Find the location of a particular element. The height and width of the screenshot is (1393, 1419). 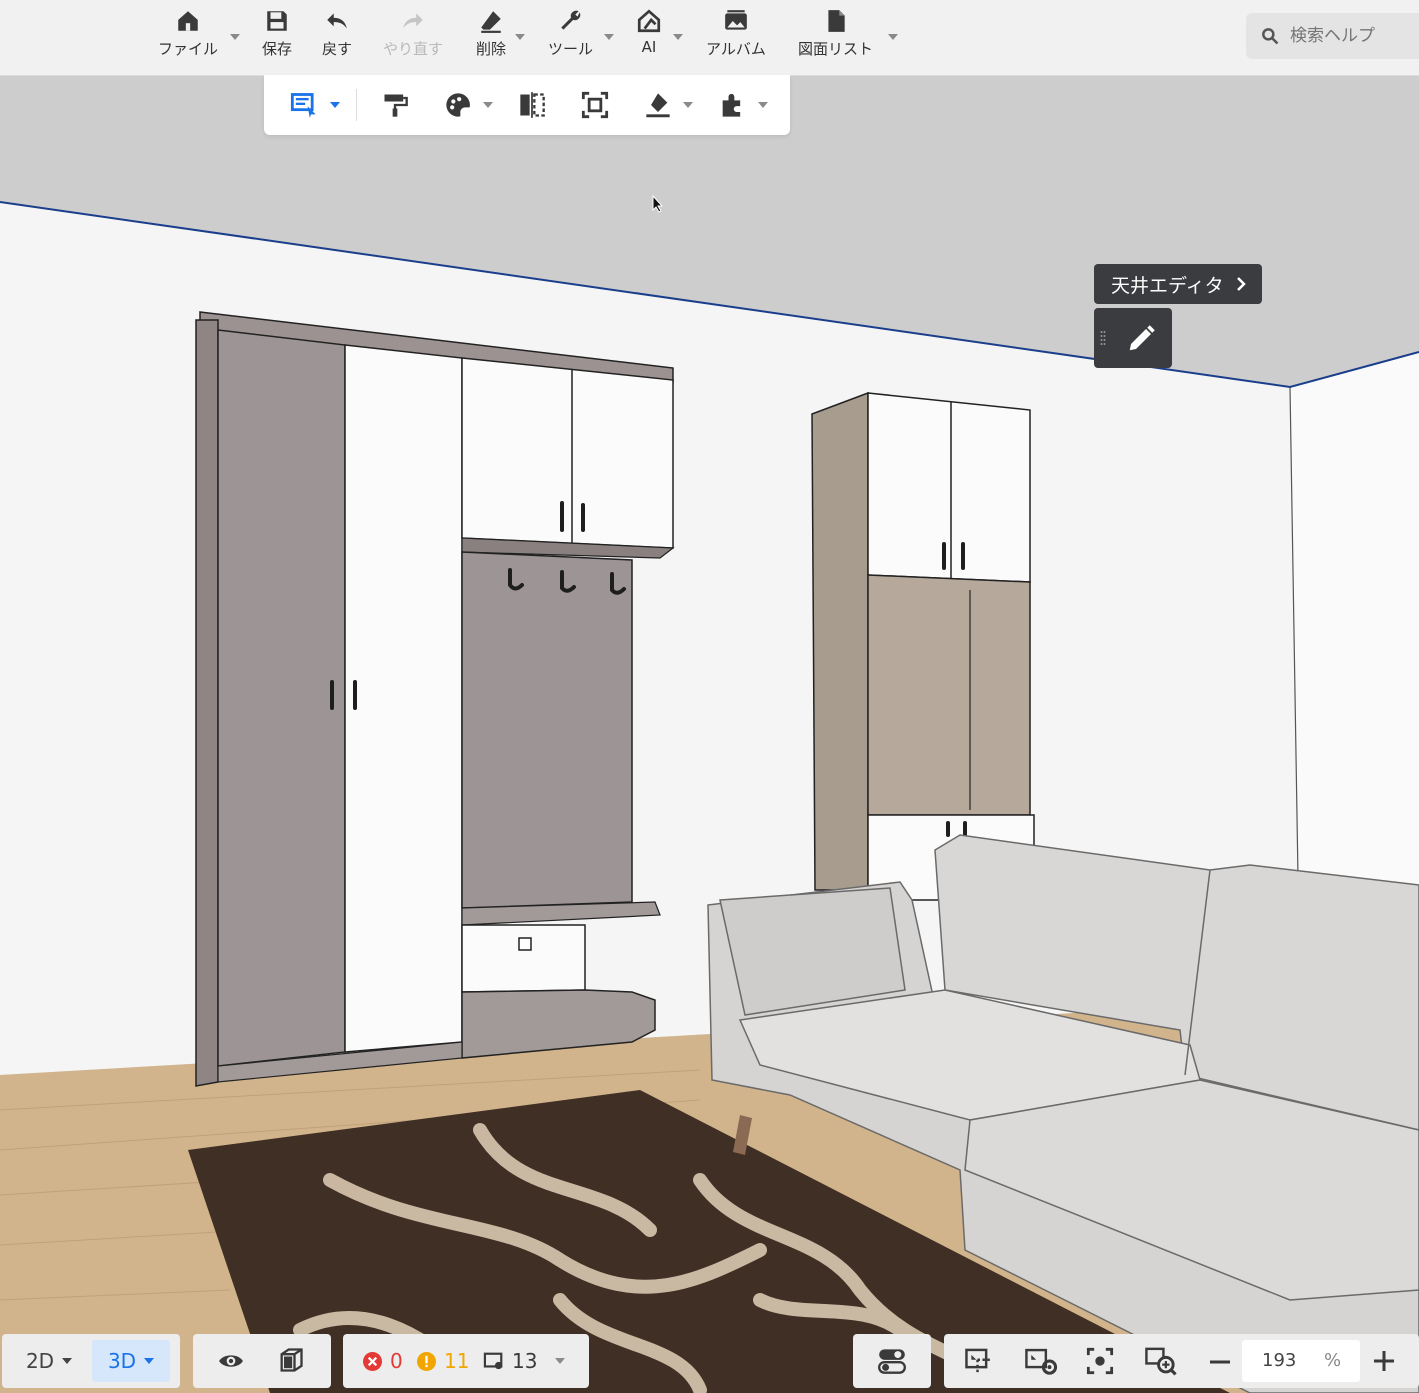

save-label: 保存 is located at coordinates (277, 49).